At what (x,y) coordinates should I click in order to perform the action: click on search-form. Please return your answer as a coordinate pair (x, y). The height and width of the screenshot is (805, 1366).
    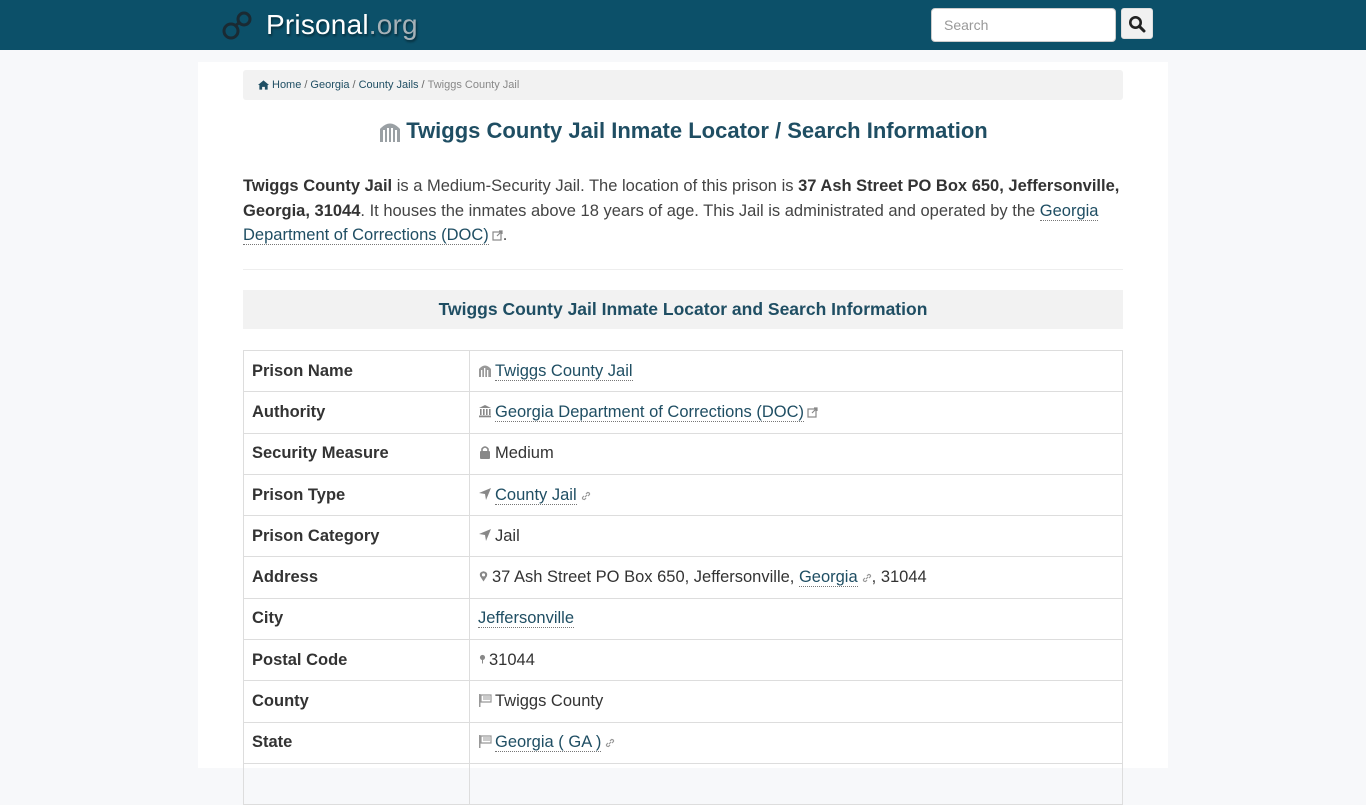
    Looking at the image, I should click on (1042, 25).